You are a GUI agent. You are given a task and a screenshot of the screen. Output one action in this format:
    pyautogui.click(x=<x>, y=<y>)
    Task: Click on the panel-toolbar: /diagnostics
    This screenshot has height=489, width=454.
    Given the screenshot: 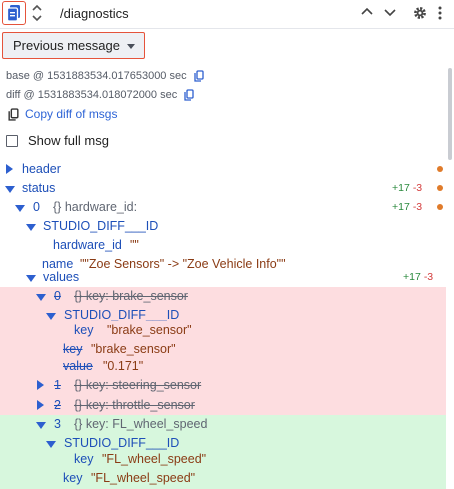 What is the action you would take?
    pyautogui.click(x=227, y=14)
    